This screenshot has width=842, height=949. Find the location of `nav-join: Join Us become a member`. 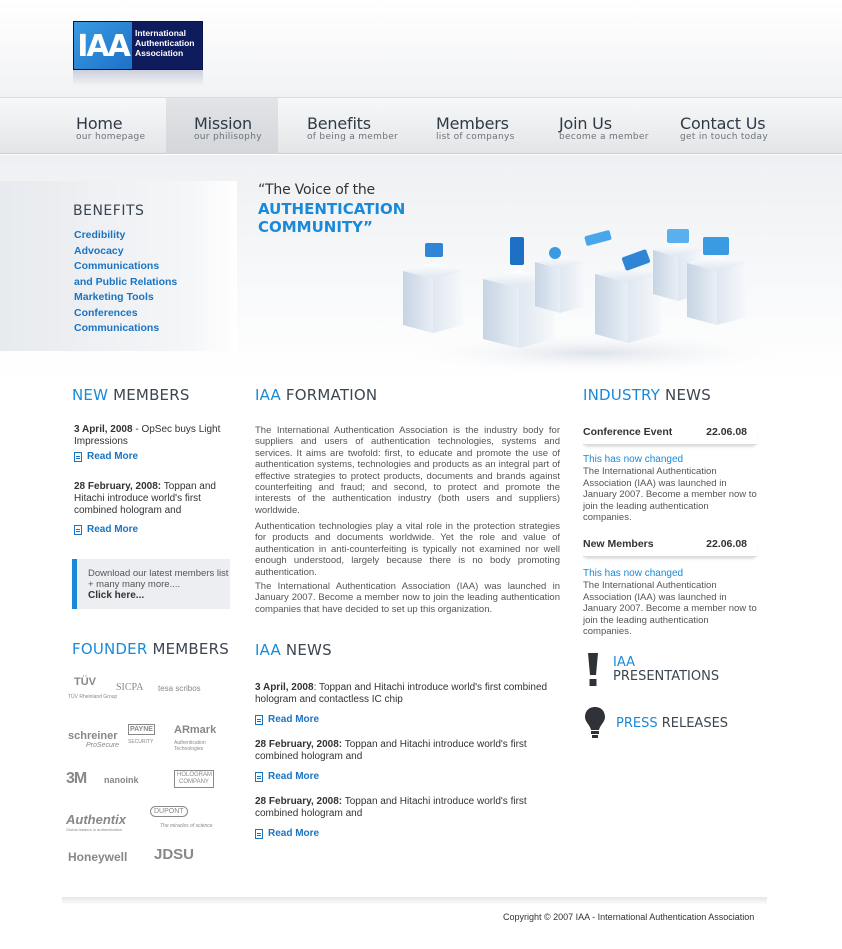

nav-join: Join Us become a member is located at coordinates (604, 126).